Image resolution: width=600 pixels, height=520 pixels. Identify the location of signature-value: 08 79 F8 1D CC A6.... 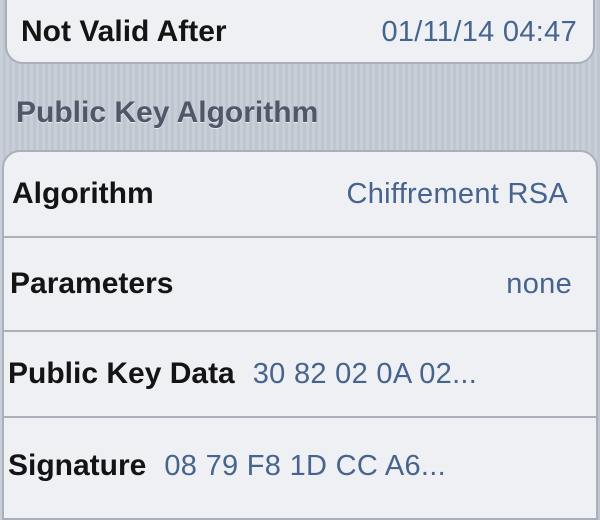
(305, 465).